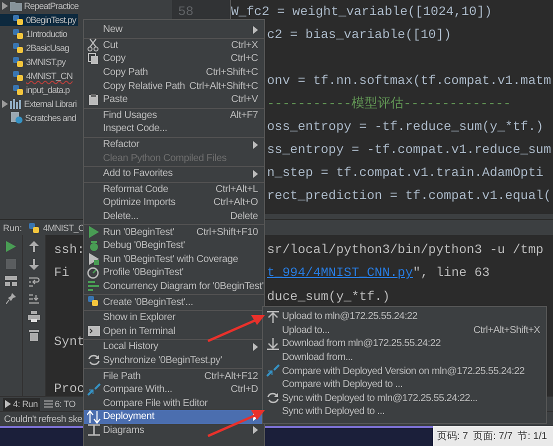 This screenshot has width=553, height=446. I want to click on coverage-icon, so click(94, 259).